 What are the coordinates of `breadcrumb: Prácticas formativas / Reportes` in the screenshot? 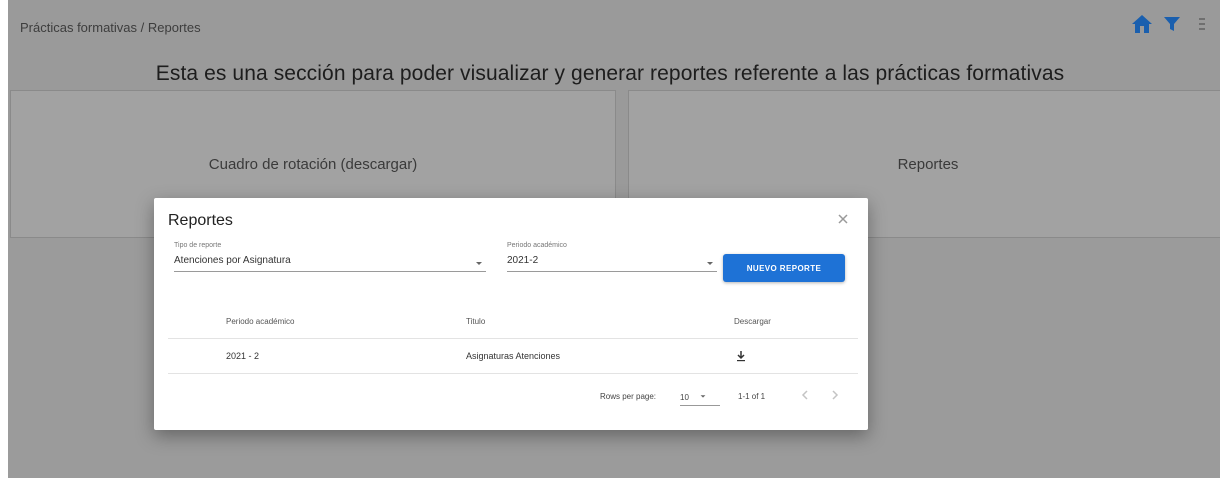 It's located at (110, 27).